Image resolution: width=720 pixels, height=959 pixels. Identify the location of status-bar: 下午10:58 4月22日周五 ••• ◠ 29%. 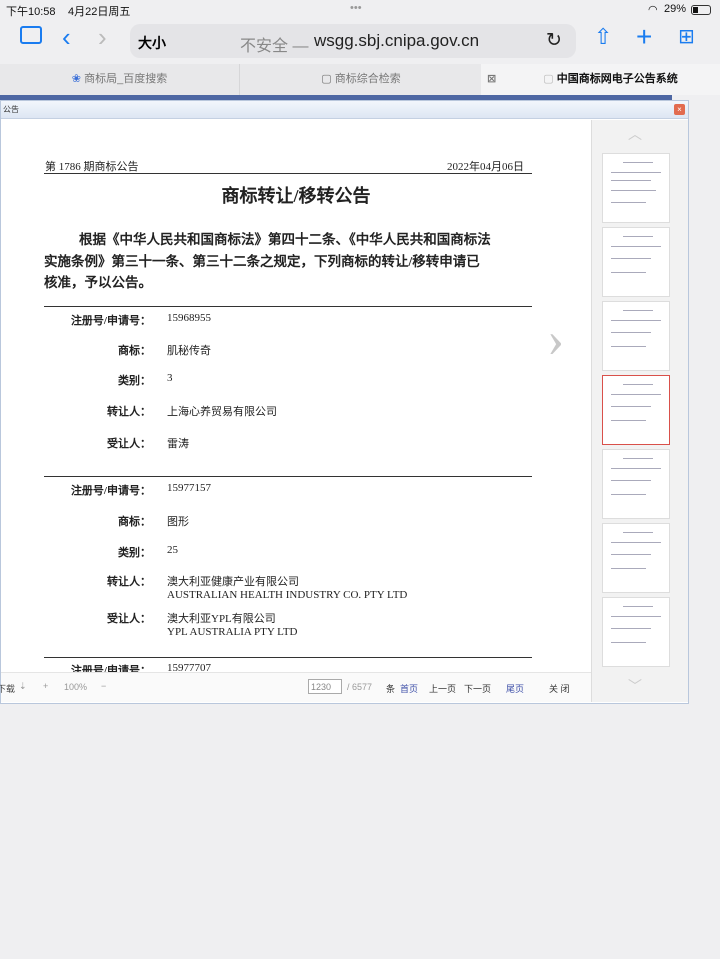
(360, 10).